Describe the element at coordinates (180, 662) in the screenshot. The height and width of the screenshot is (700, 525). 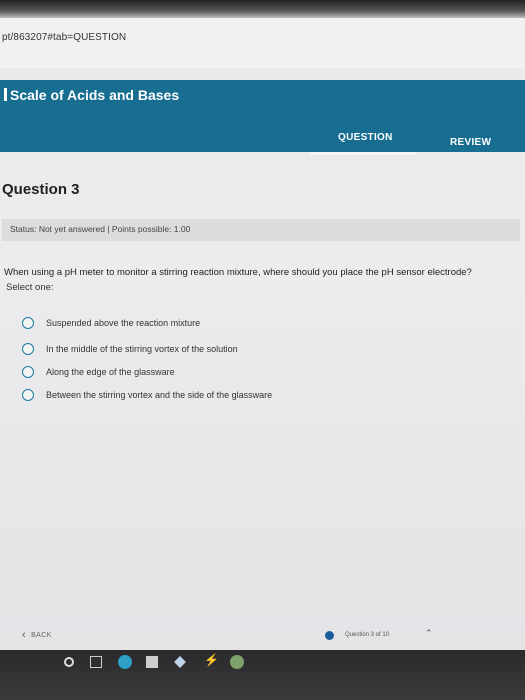
I see `dropbox-icon` at that location.